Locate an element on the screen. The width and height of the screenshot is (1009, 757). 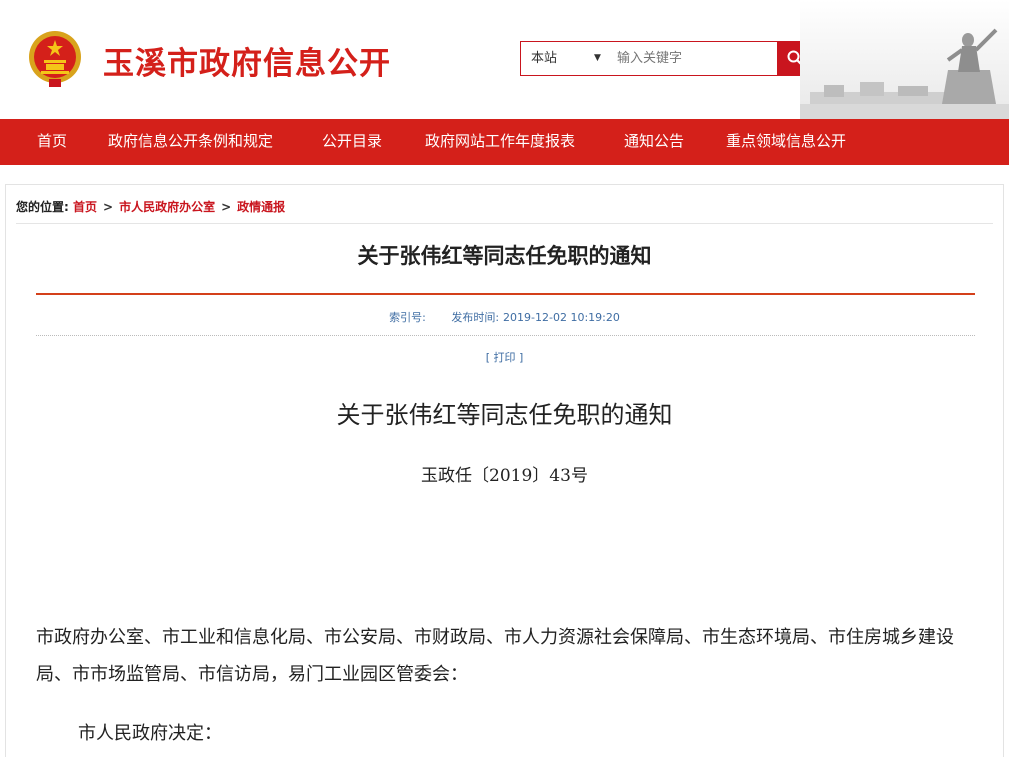
search-scope-select: 本站 ▼ is located at coordinates (565, 58).